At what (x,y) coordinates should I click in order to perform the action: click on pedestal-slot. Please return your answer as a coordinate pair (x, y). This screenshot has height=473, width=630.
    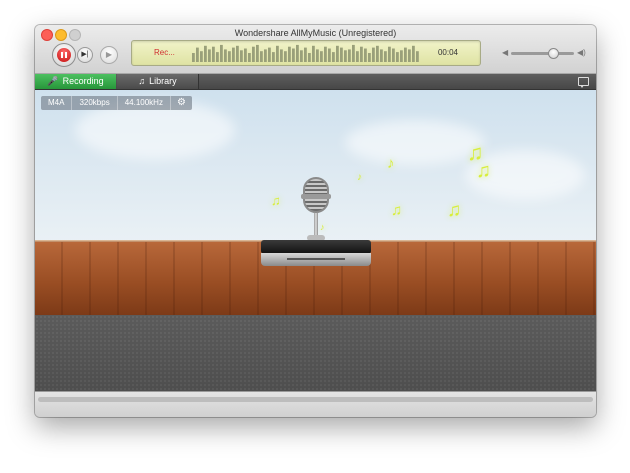
    Looking at the image, I should click on (316, 259).